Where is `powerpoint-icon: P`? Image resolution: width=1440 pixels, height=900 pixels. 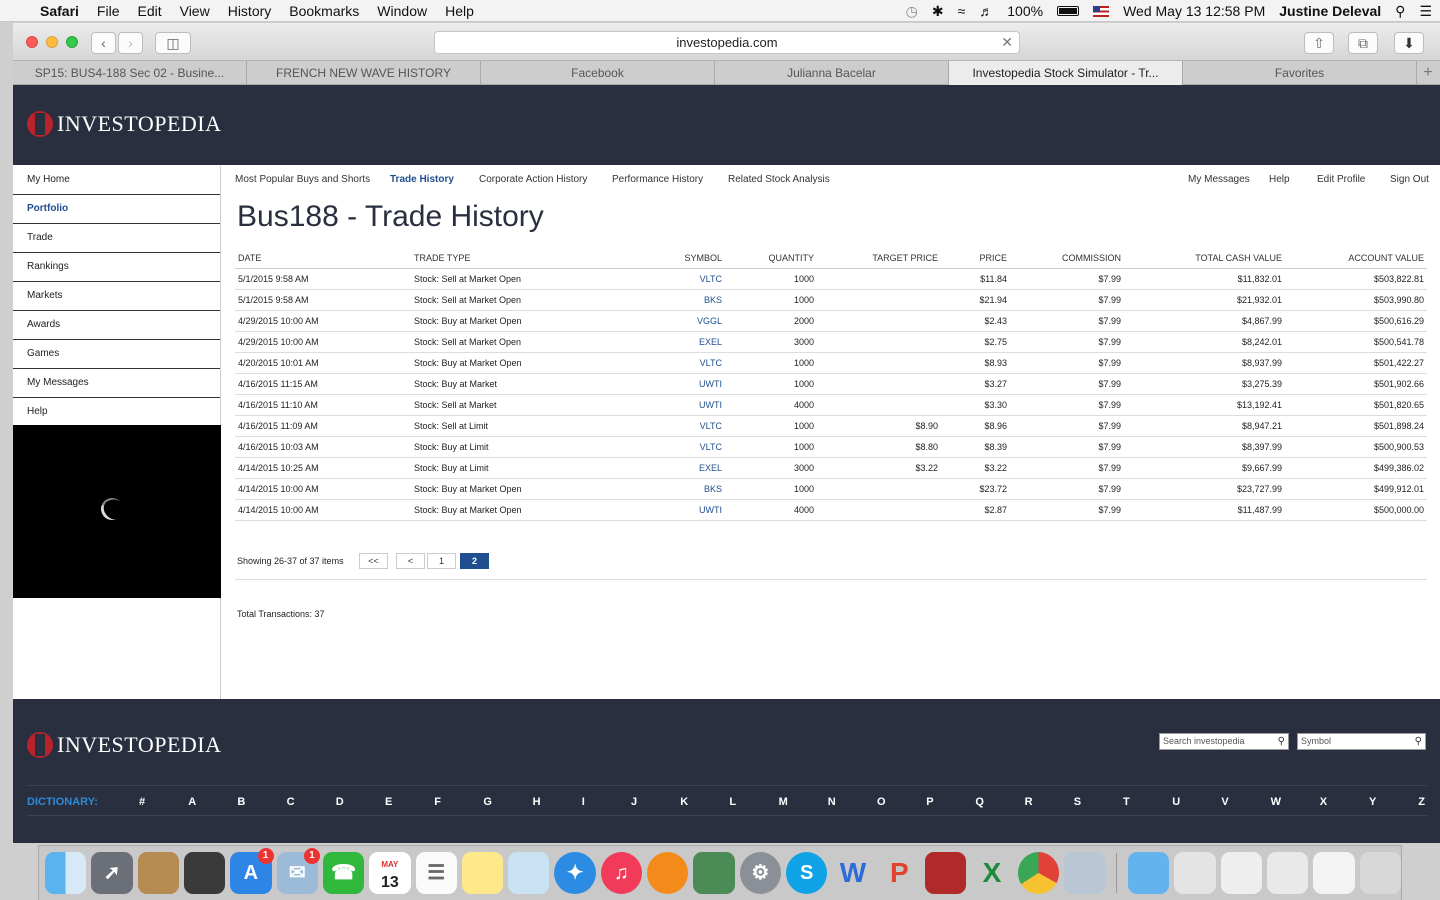 powerpoint-icon: P is located at coordinates (899, 873).